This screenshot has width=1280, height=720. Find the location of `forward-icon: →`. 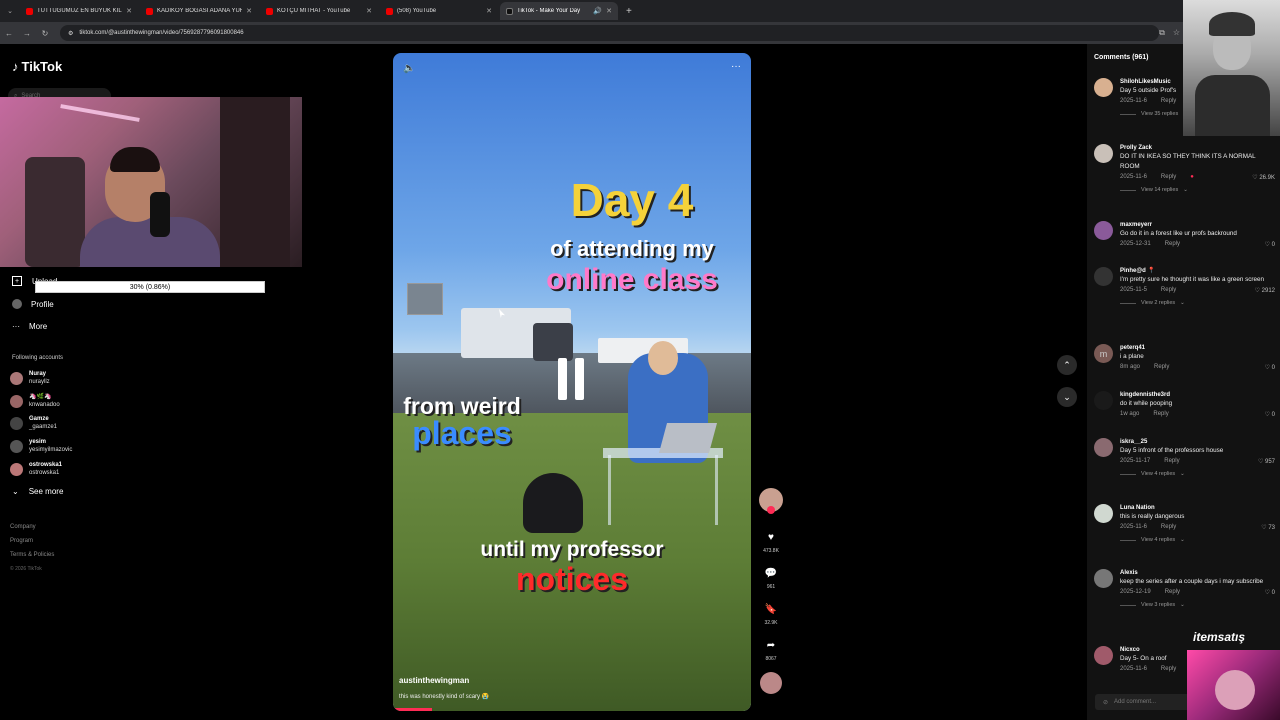

forward-icon: → is located at coordinates (27, 33).